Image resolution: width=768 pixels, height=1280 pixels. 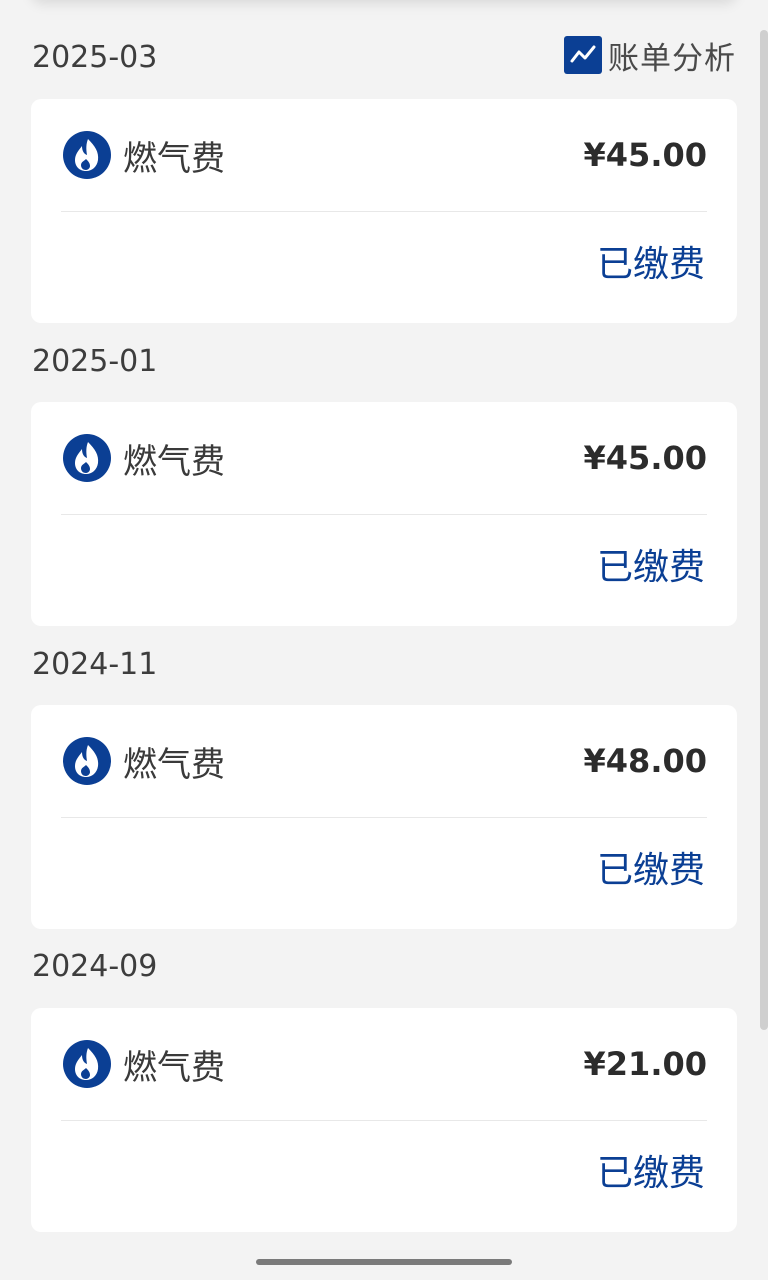 I want to click on bill-summary-row: 燃气费 ¥21.00, so click(x=384, y=1064).